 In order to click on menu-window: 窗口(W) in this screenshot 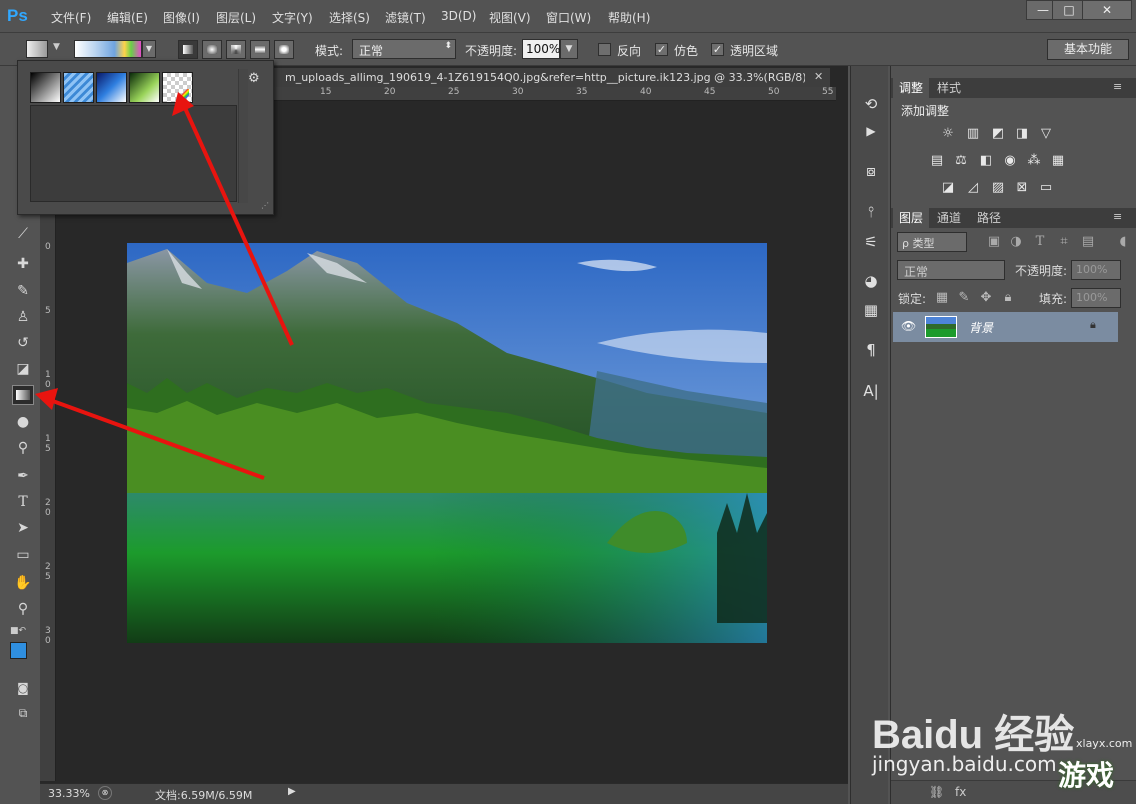, I will do `click(568, 17)`.